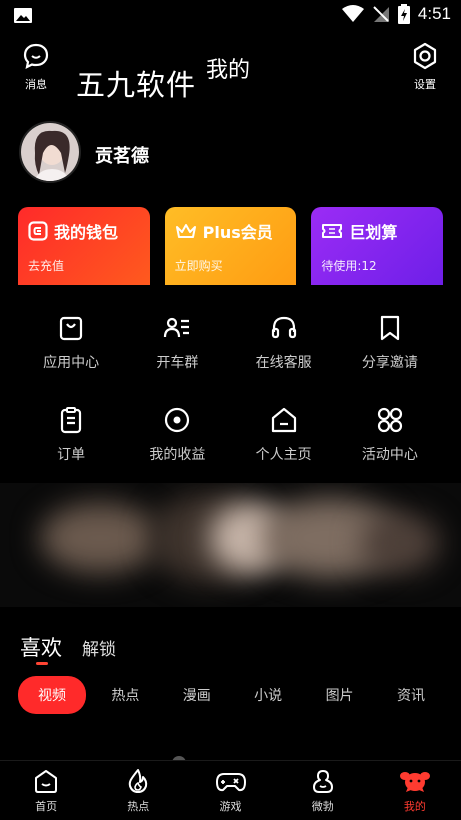 The width and height of the screenshot is (461, 820). What do you see at coordinates (177, 420) in the screenshot?
I see `target-icon` at bounding box center [177, 420].